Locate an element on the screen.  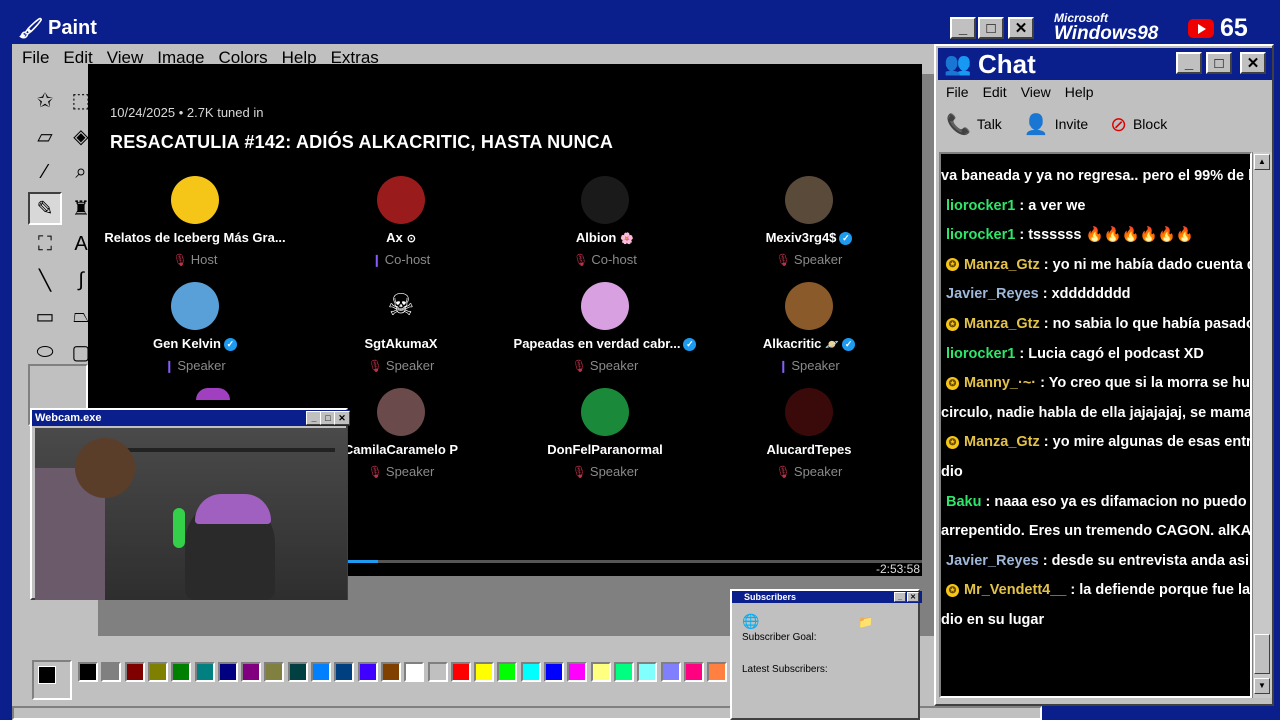
chat-menu-bar: File Edit View Help is located at coordinates (1027, 92).